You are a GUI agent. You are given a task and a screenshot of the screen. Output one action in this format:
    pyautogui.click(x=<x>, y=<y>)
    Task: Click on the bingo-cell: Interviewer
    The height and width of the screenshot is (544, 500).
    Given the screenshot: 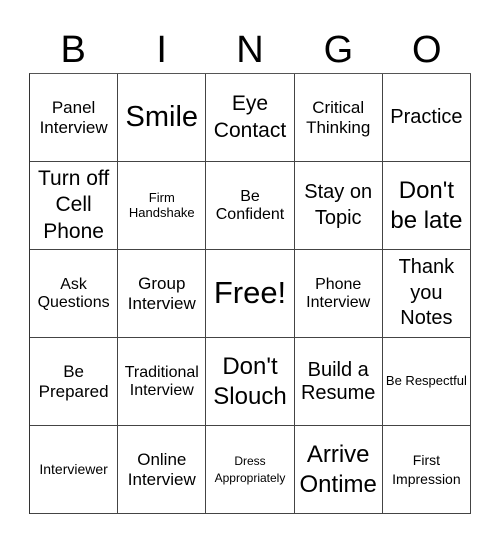 What is the action you would take?
    pyautogui.click(x=74, y=470)
    